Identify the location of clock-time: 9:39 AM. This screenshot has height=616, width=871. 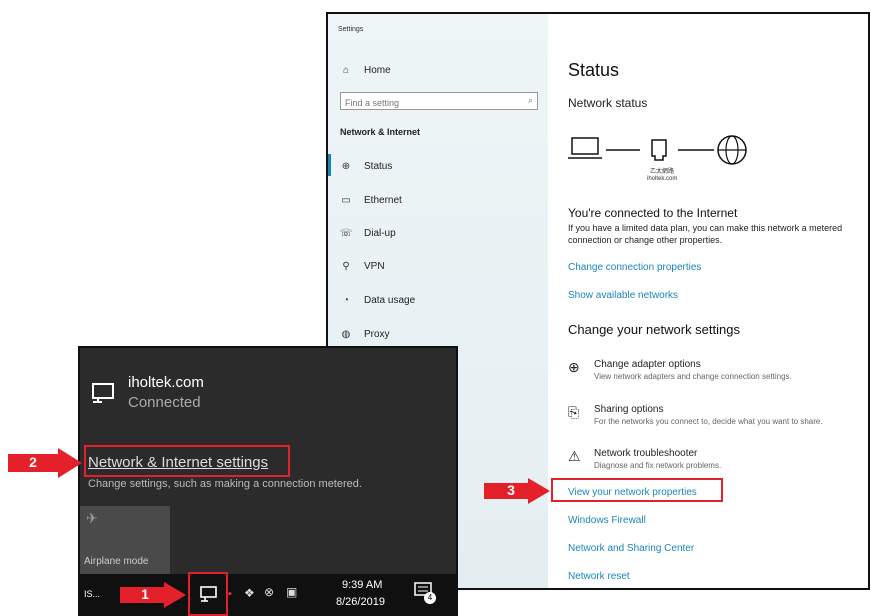
(362, 585).